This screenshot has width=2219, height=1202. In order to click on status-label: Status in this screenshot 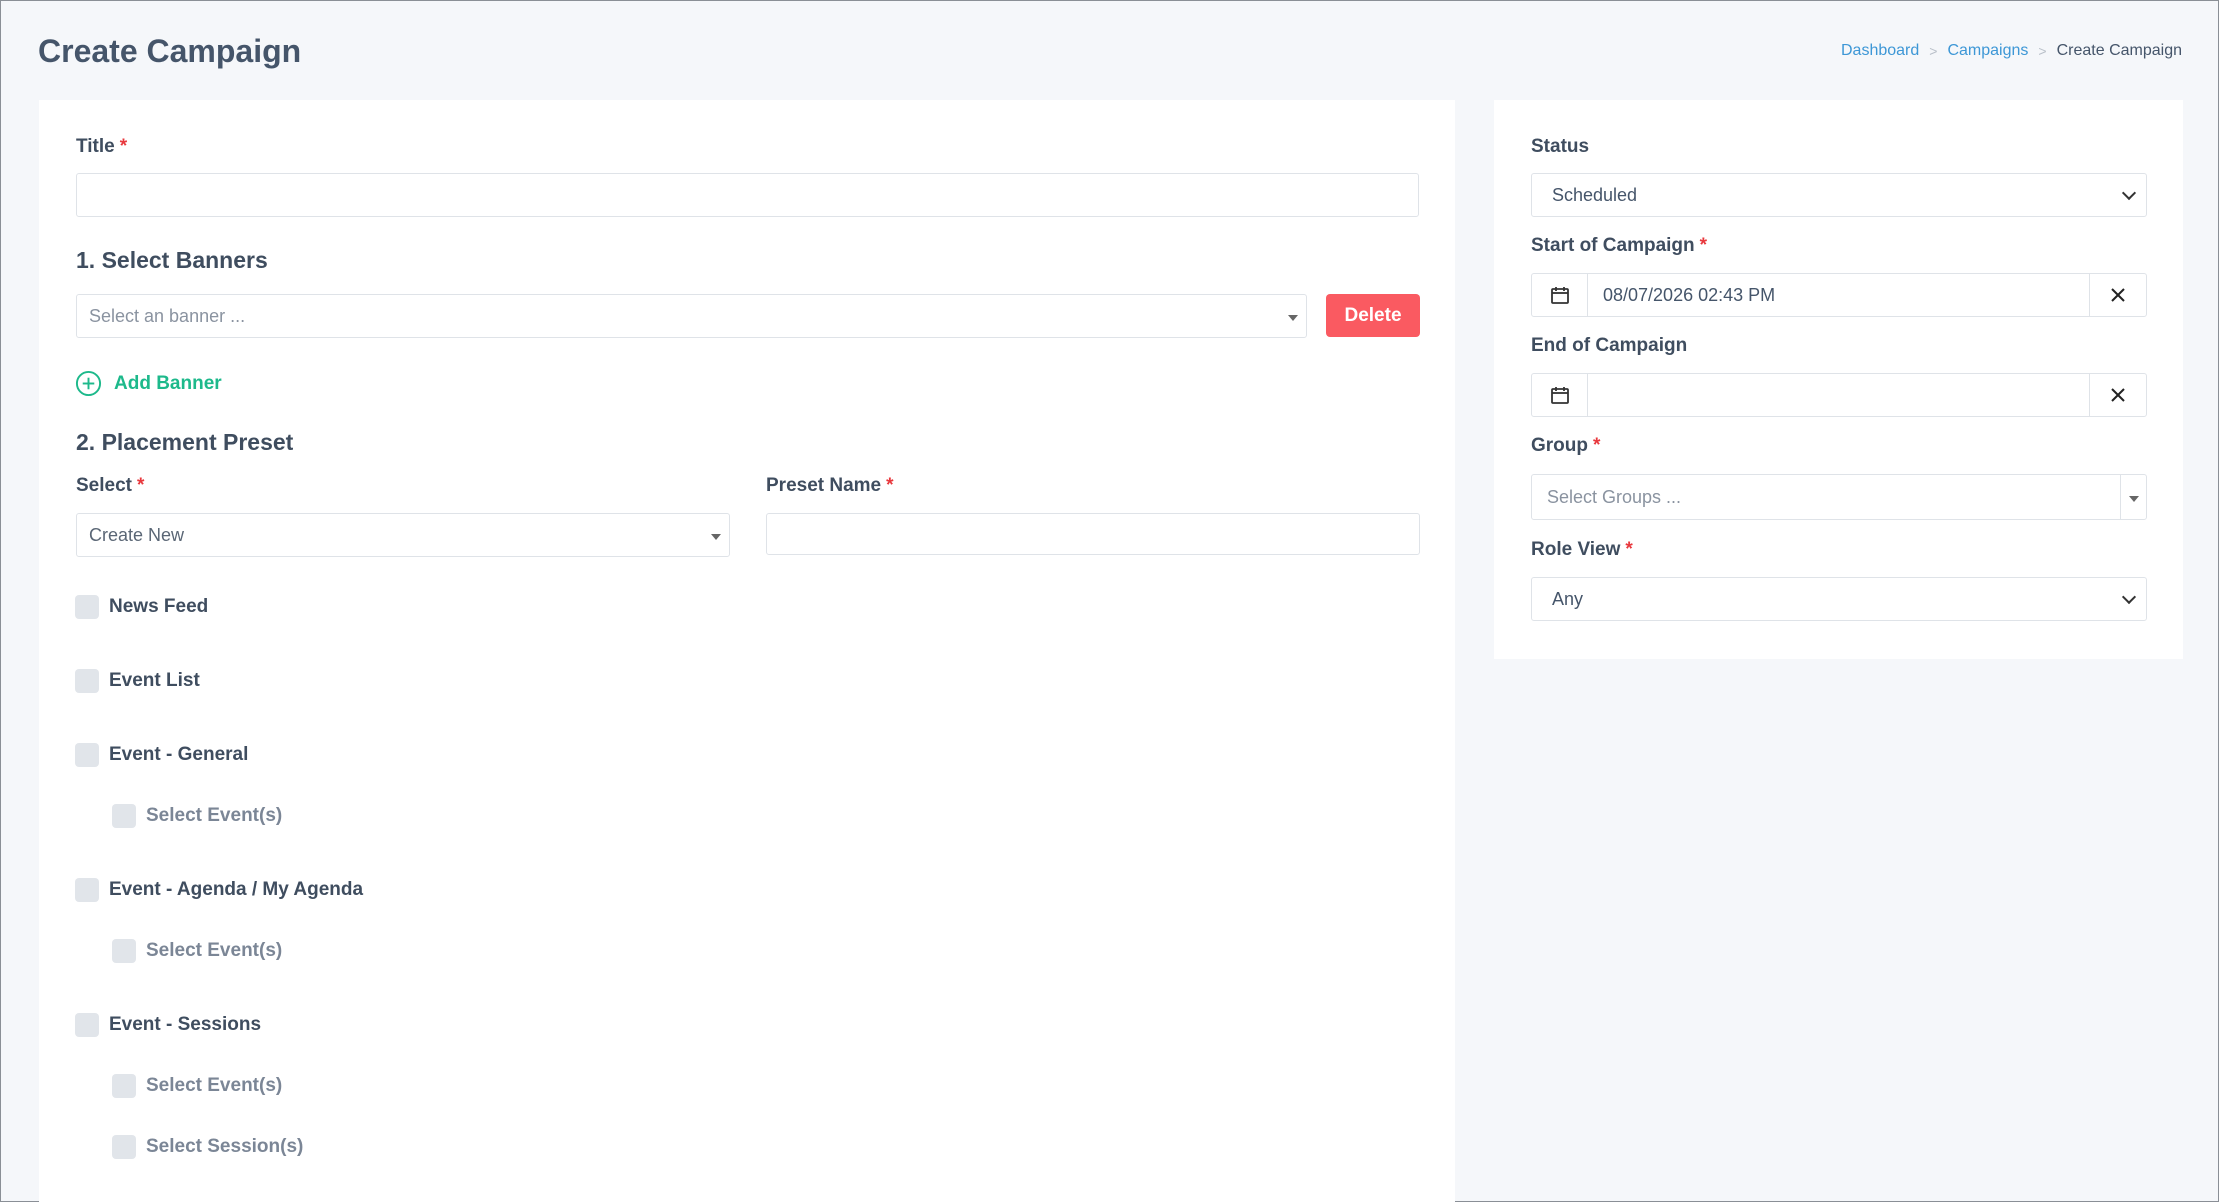, I will do `click(1560, 146)`.